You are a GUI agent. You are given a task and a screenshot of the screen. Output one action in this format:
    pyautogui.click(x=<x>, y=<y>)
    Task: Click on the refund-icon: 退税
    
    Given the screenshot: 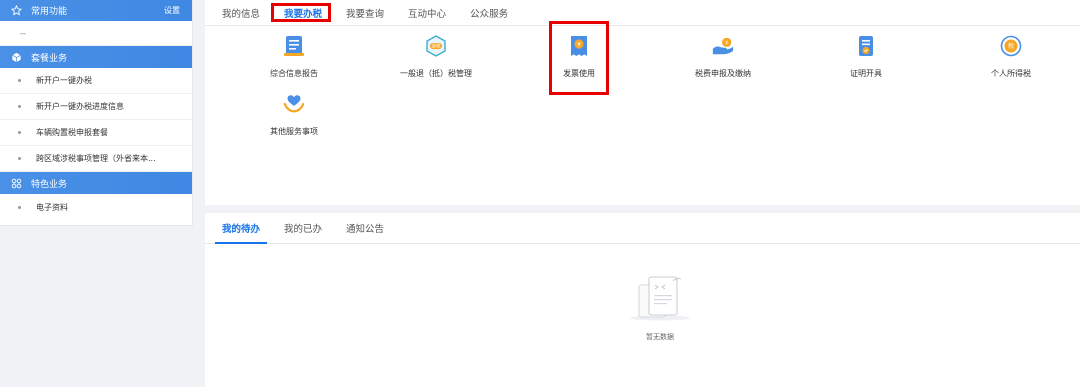 What is the action you would take?
    pyautogui.click(x=436, y=46)
    